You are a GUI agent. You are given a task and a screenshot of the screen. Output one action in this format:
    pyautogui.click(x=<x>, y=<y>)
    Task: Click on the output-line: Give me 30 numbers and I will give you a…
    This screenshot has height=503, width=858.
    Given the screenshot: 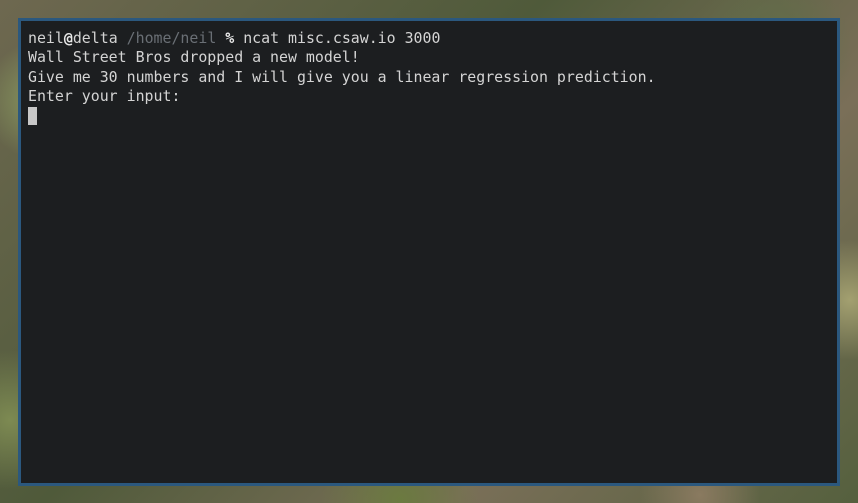 What is the action you would take?
    pyautogui.click(x=342, y=76)
    